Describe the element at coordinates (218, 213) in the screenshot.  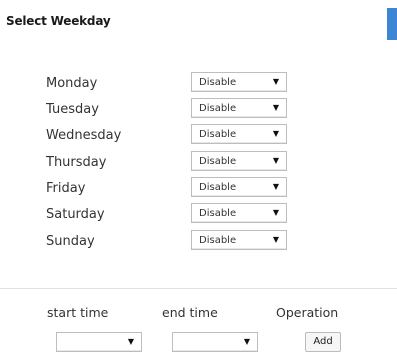
I see `saturday-select-value: Disable` at that location.